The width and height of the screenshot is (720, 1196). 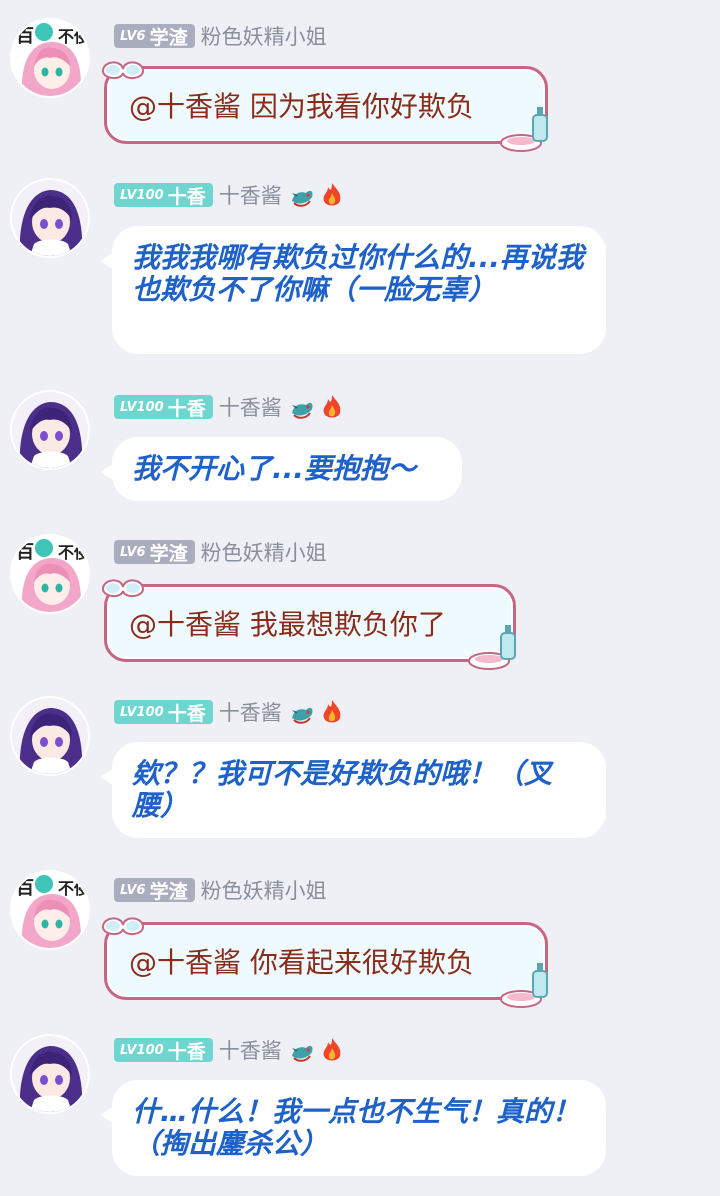 What do you see at coordinates (301, 962) in the screenshot?
I see `message-text: @十香酱 你看起来很好欺负` at bounding box center [301, 962].